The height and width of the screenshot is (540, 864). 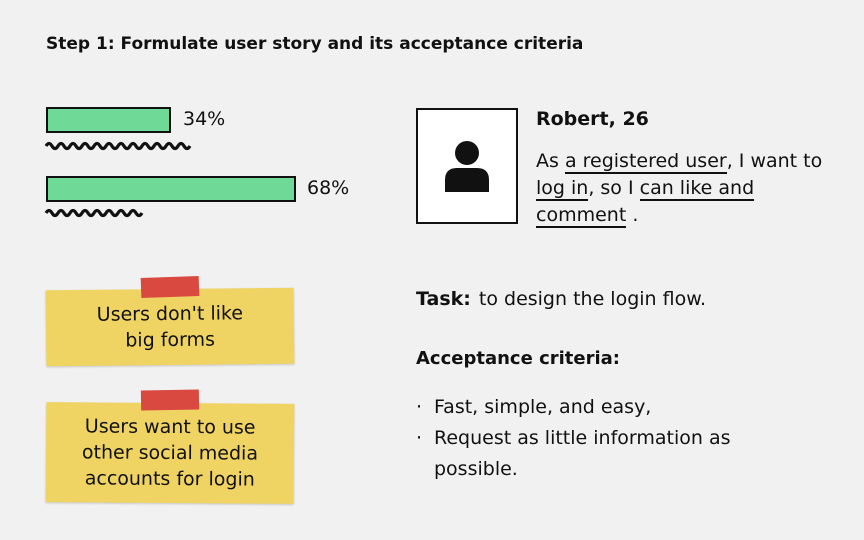 What do you see at coordinates (170, 427) in the screenshot?
I see `note-line: Users want to use` at bounding box center [170, 427].